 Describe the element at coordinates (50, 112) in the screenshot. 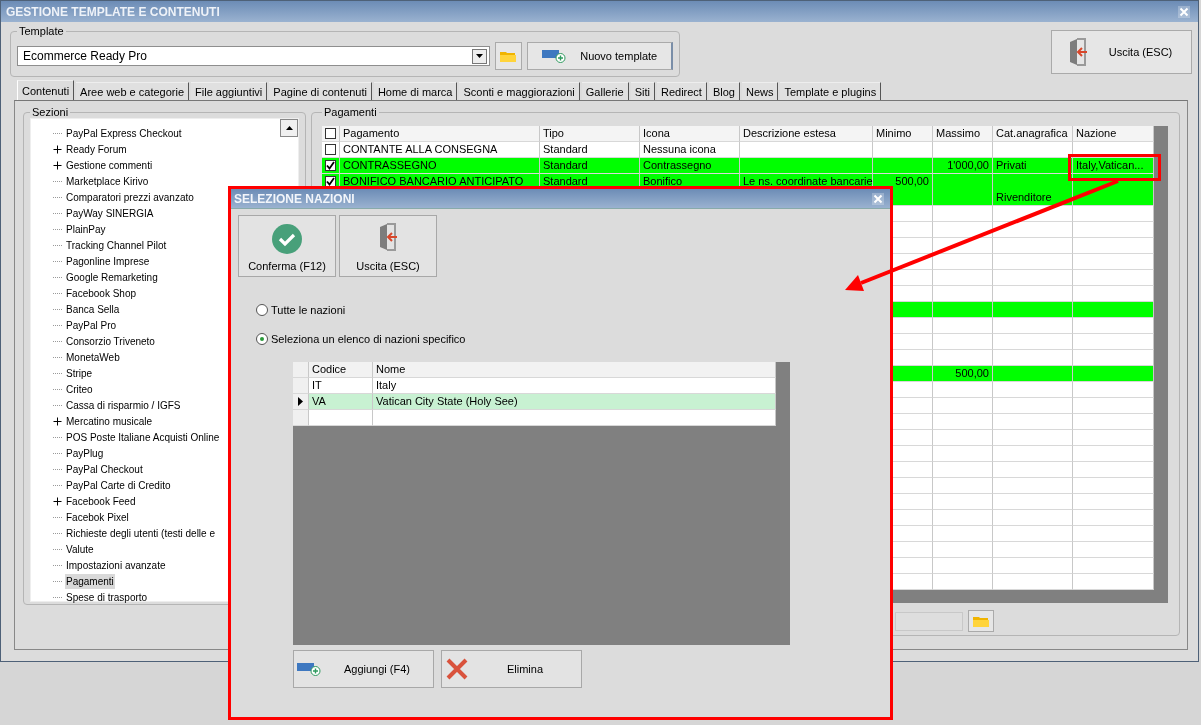

I see `group-label: Sezioni` at that location.